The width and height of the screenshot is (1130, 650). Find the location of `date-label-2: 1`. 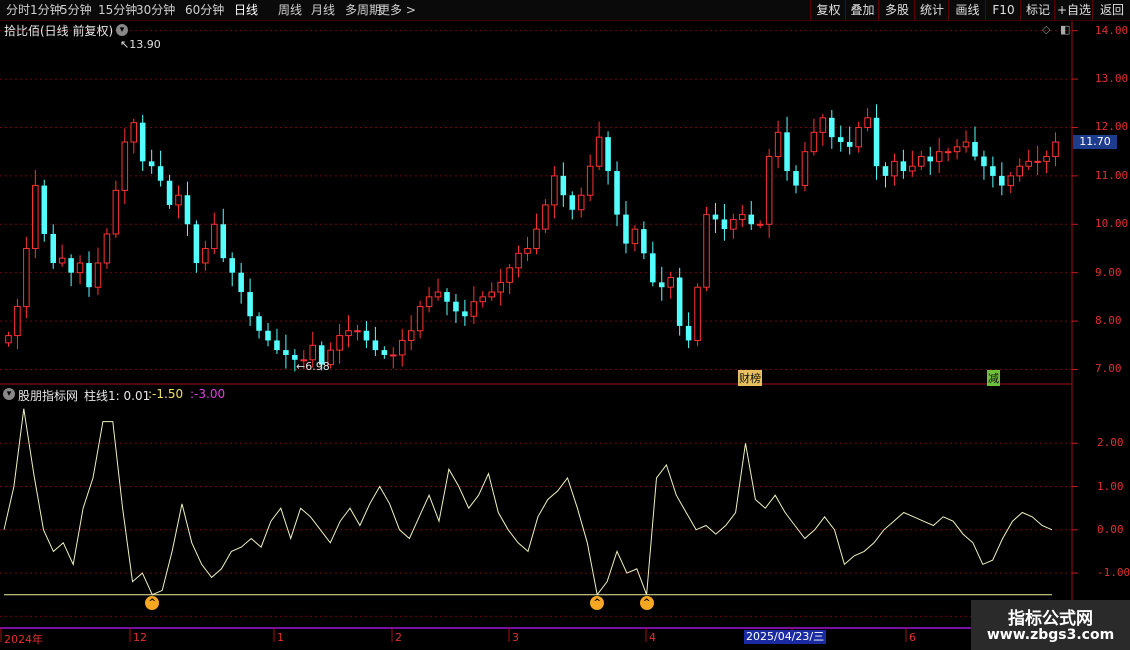

date-label-2: 1 is located at coordinates (280, 637).